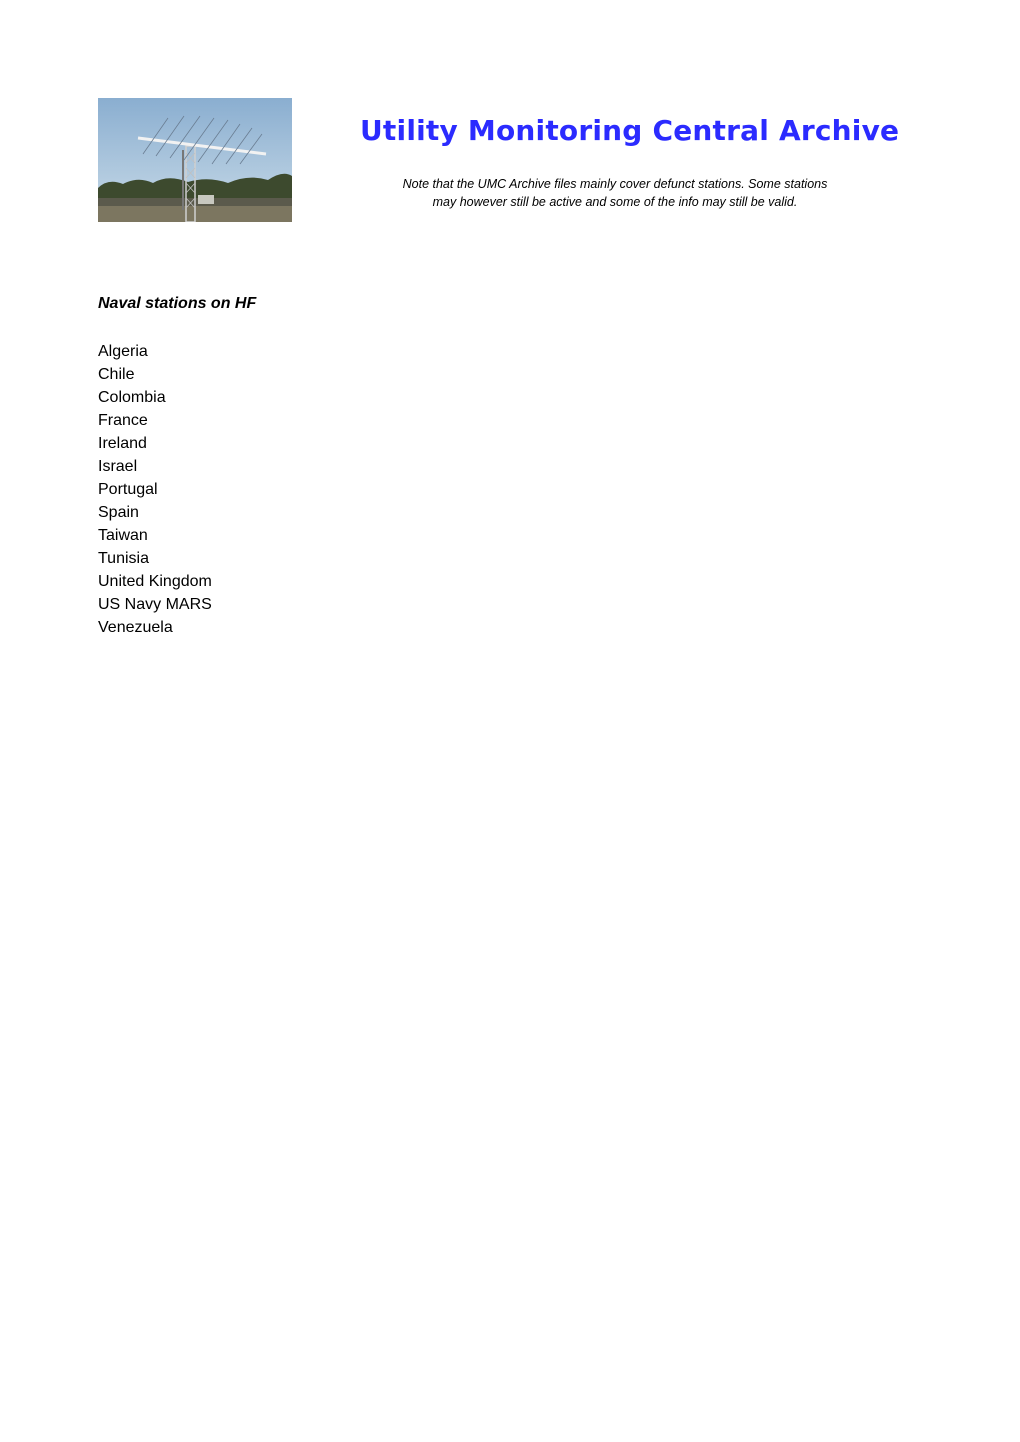 The height and width of the screenshot is (1442, 1020). I want to click on antenna-photo, so click(195, 160).